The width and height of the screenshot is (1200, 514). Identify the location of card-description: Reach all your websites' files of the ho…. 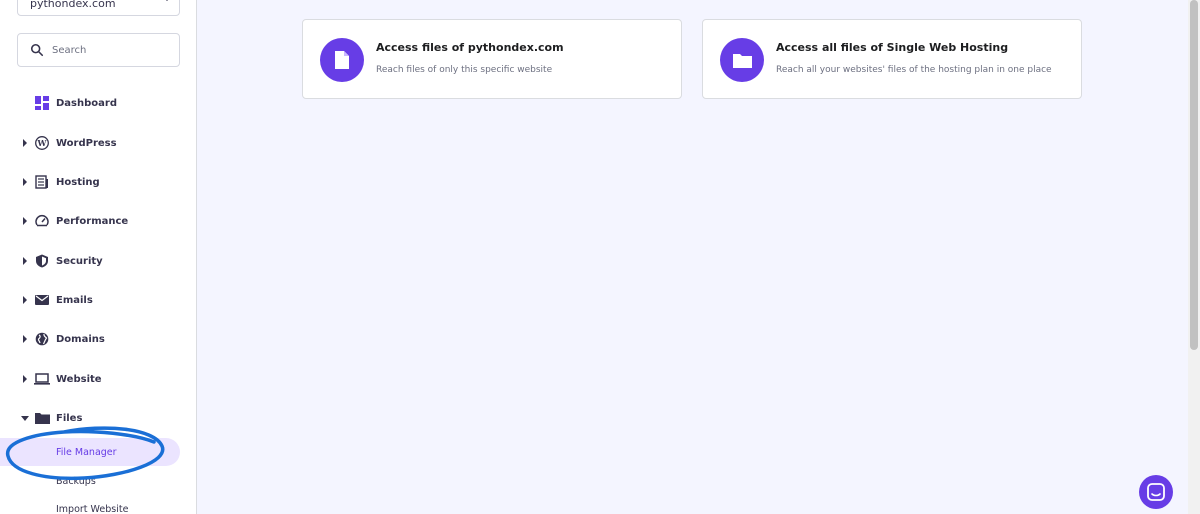
(914, 70).